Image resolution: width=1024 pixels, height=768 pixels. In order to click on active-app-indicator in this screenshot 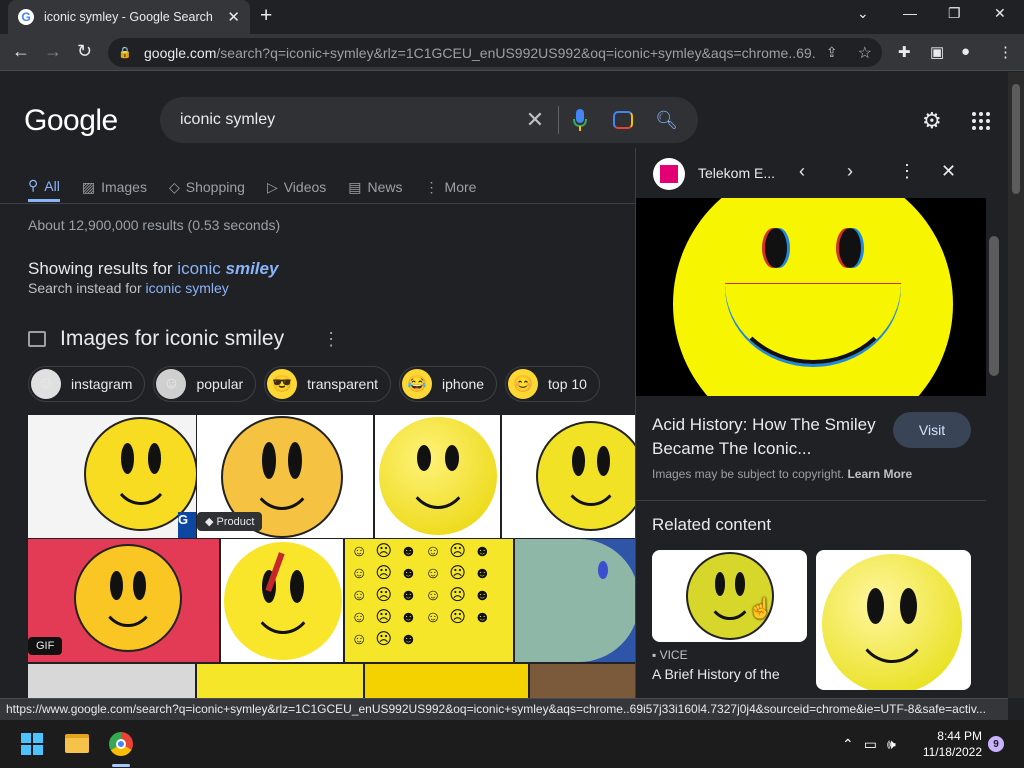, I will do `click(121, 765)`.